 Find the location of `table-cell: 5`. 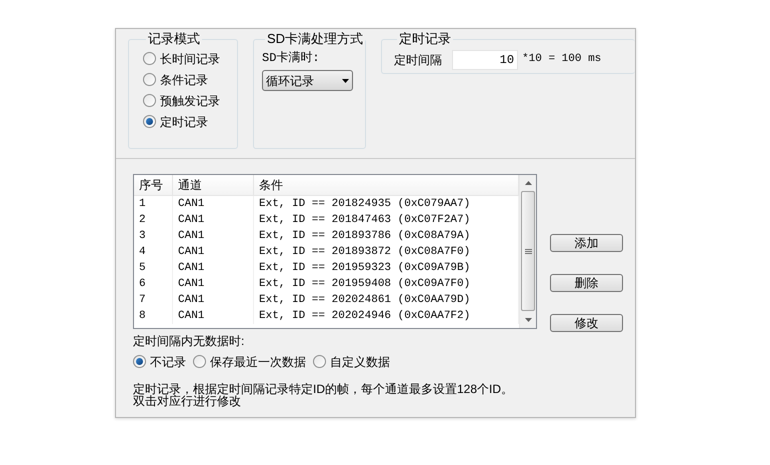

table-cell: 5 is located at coordinates (153, 268).